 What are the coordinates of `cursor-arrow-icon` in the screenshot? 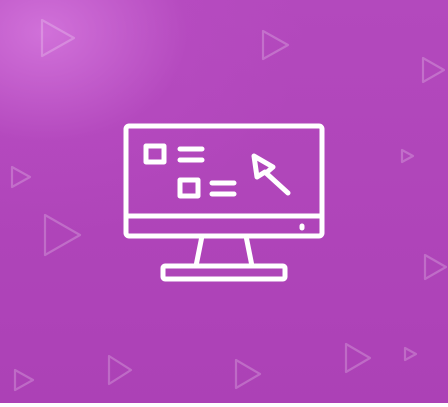 It's located at (271, 174).